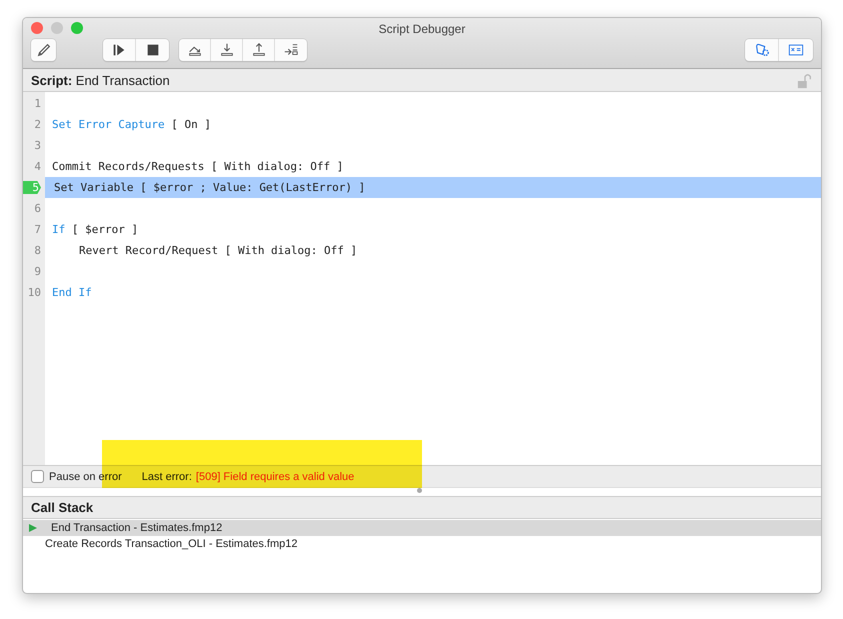  Describe the element at coordinates (275, 476) in the screenshot. I see `error-message: [509] Field requires a valid value` at that location.